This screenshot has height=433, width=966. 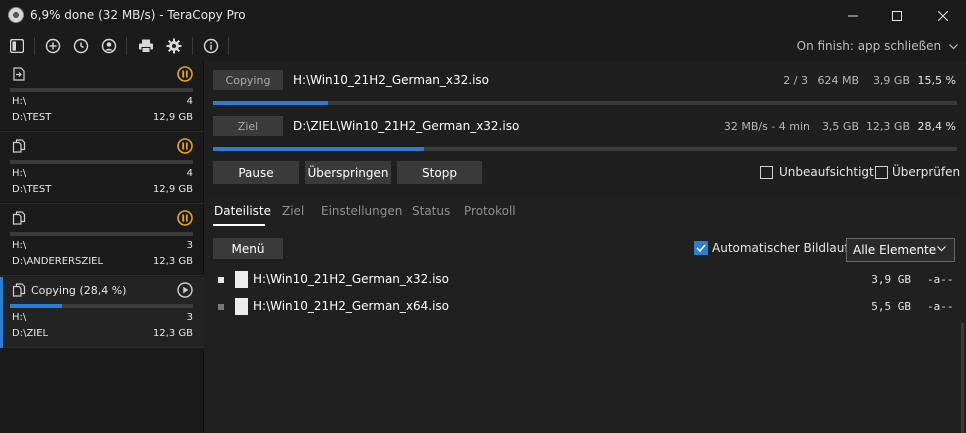 What do you see at coordinates (926, 172) in the screenshot?
I see `verify-label: Überprüfen` at bounding box center [926, 172].